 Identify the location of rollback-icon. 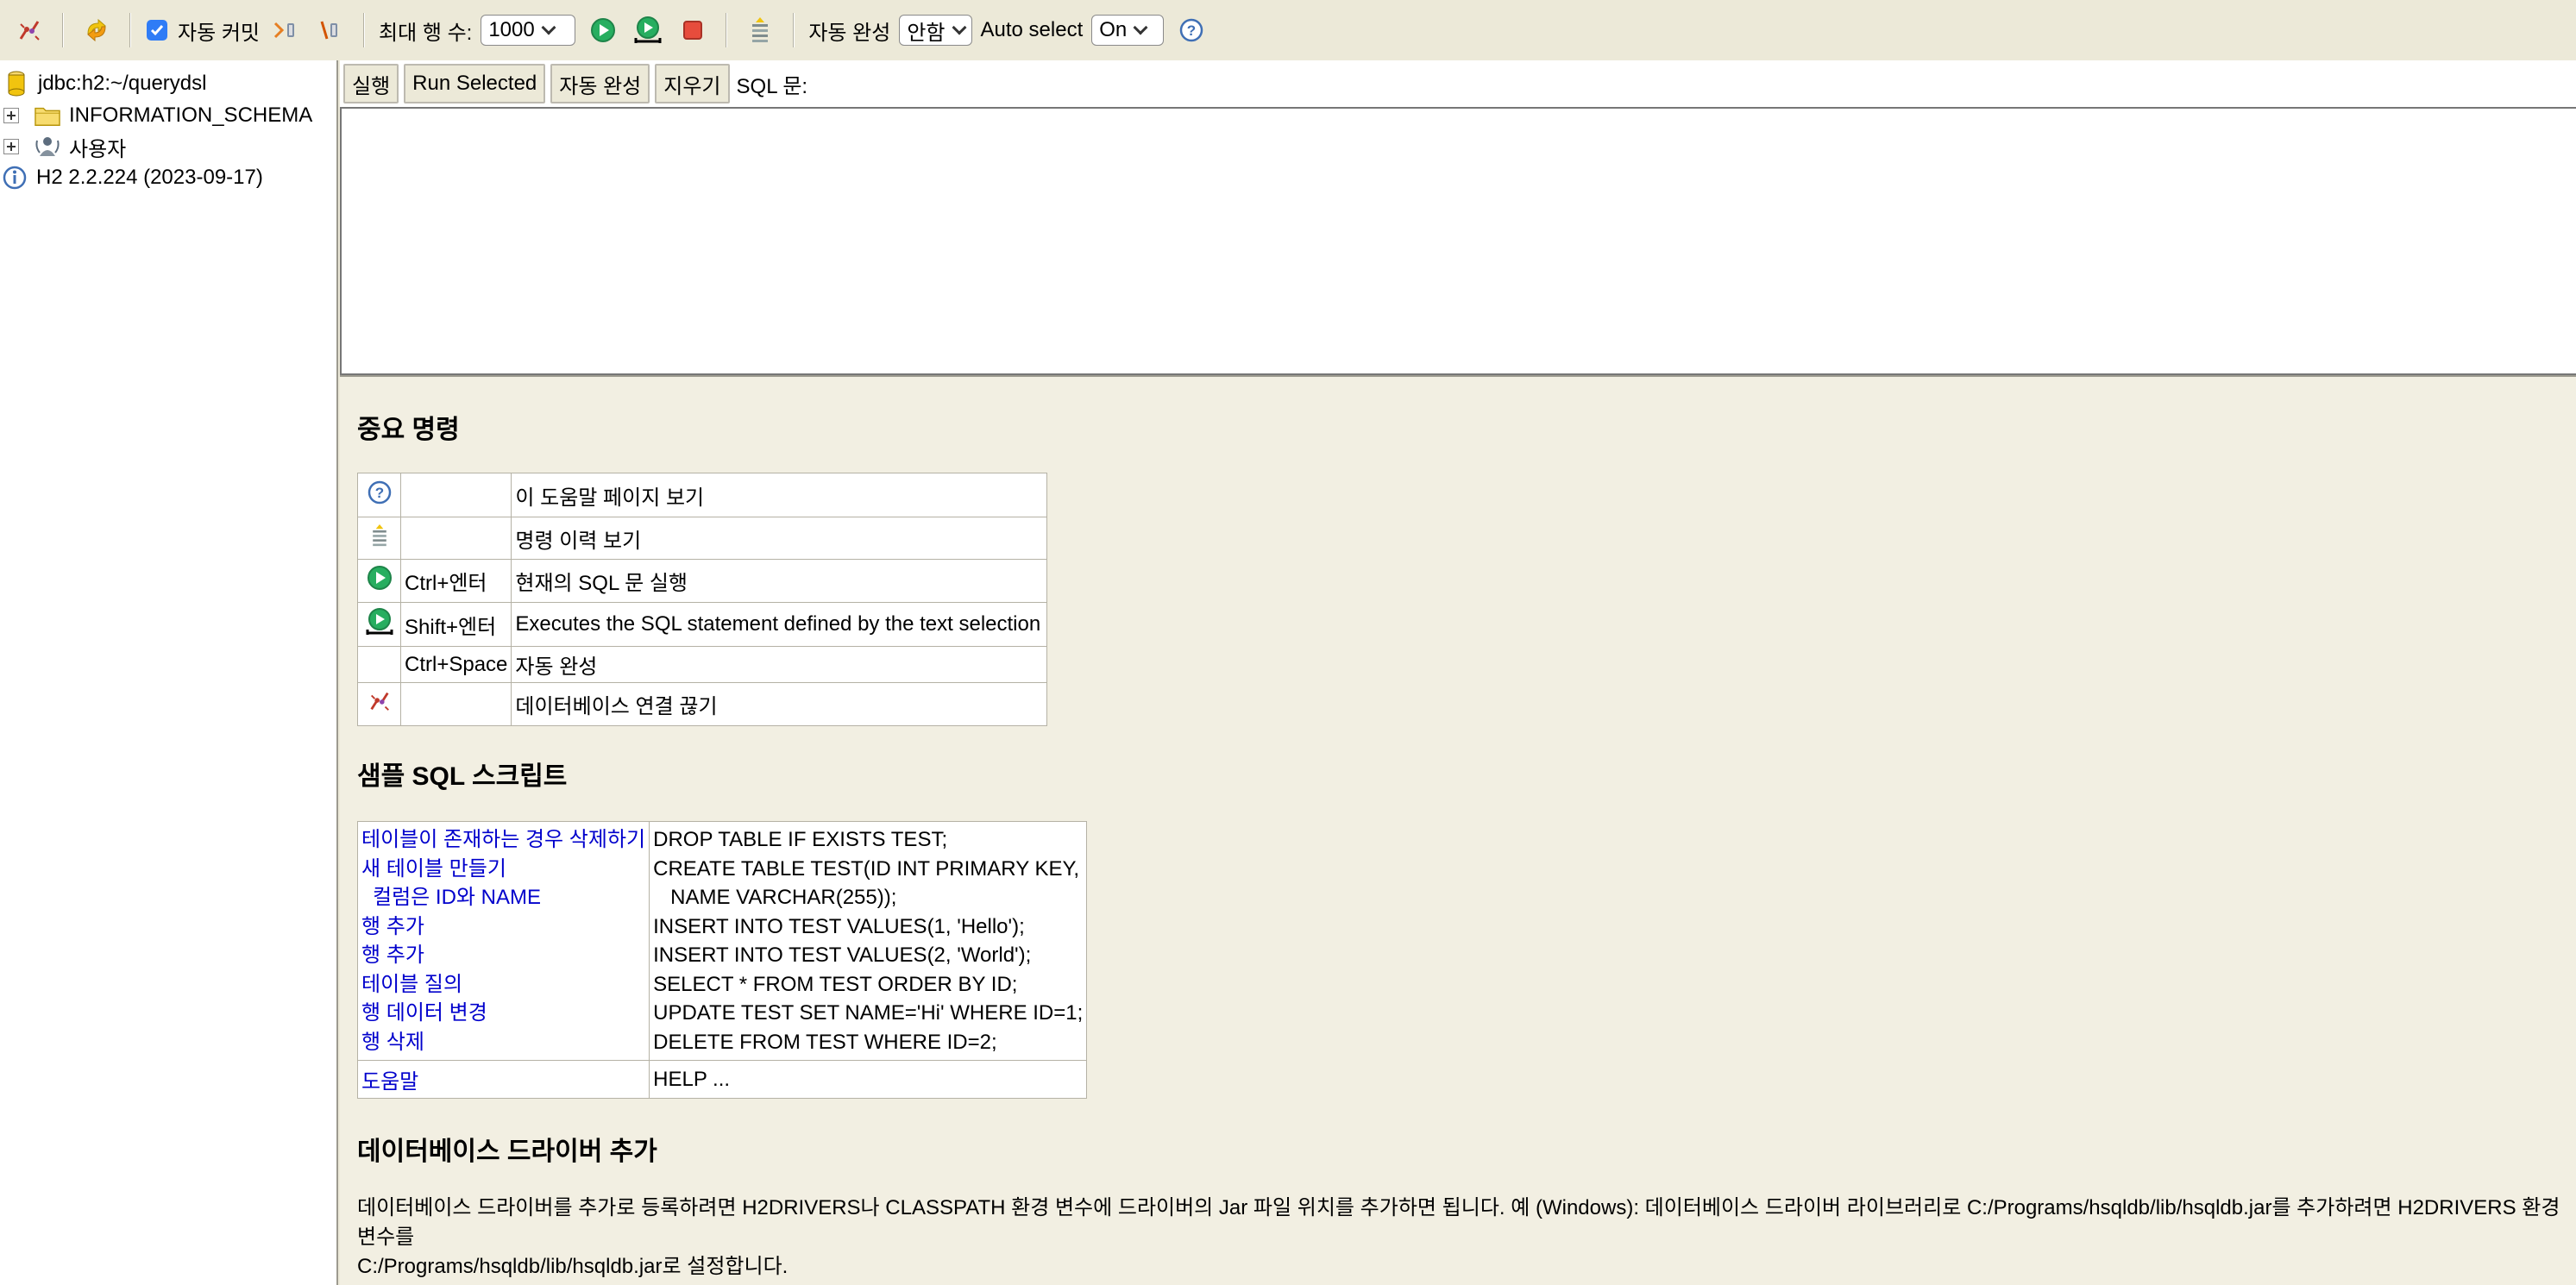
(330, 30).